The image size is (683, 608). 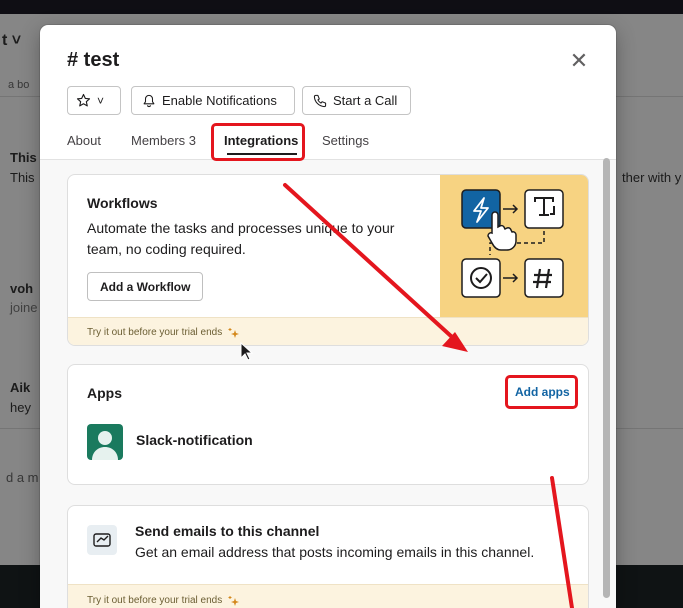 I want to click on check-tile, so click(x=481, y=278).